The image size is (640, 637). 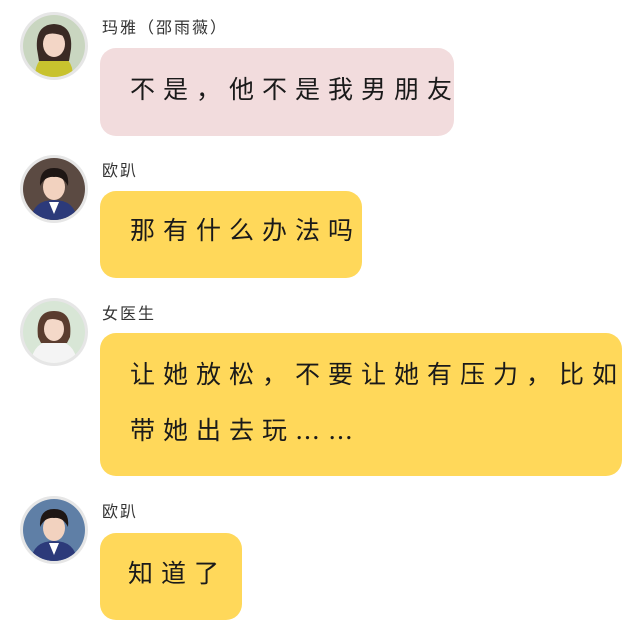 What do you see at coordinates (378, 374) in the screenshot?
I see `message-text-line: 让她放松，不要让她有压力，比如` at bounding box center [378, 374].